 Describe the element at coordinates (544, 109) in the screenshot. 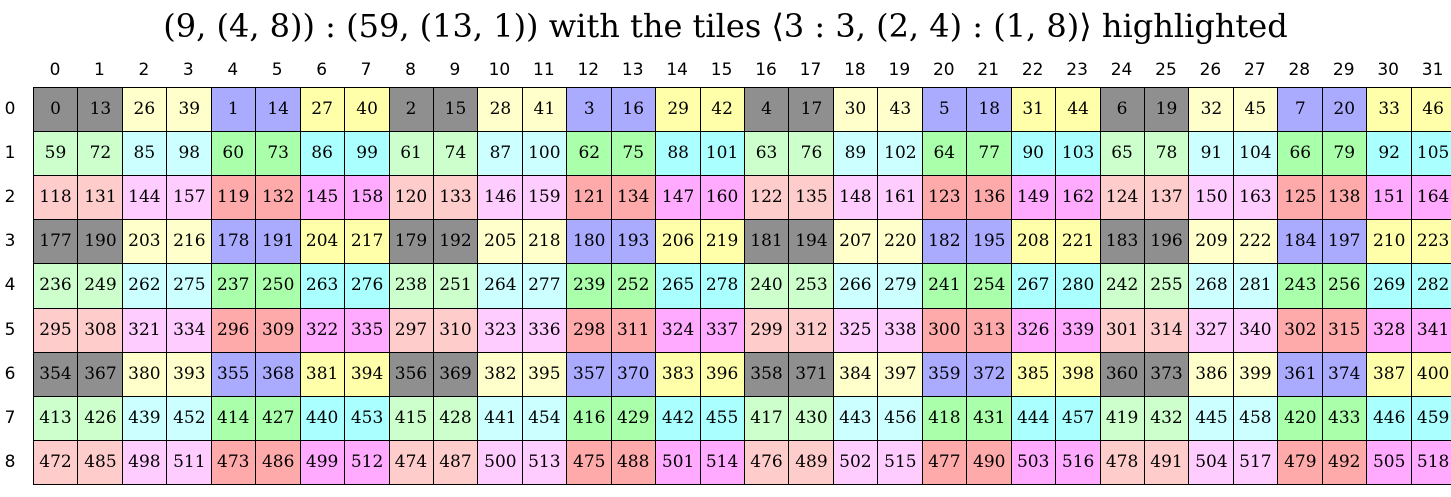

I see `layout-cell: 41` at that location.